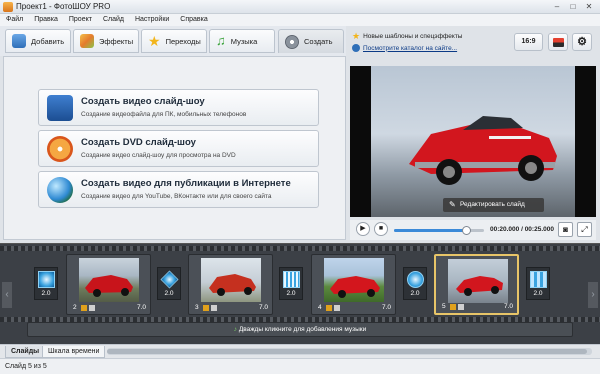 This screenshot has height=374, width=600. I want to click on theme-button, so click(558, 42).